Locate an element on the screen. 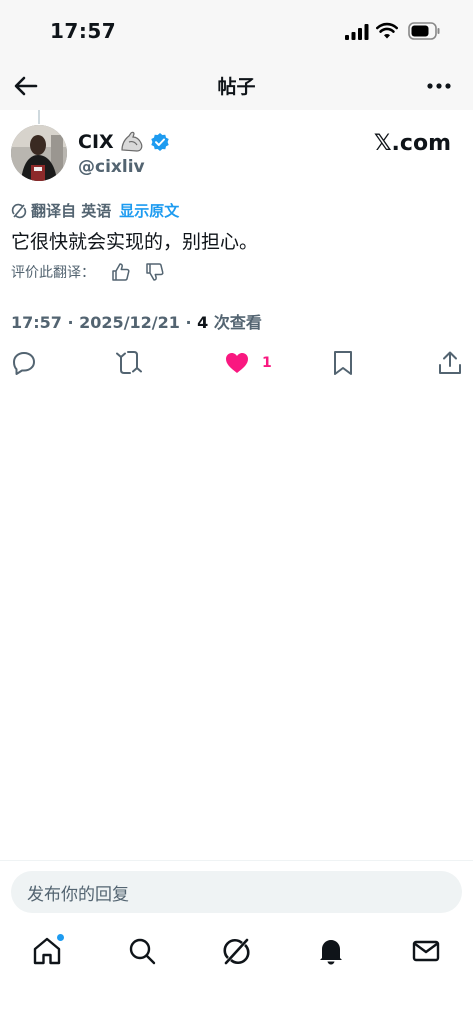  like-icon is located at coordinates (237, 363).